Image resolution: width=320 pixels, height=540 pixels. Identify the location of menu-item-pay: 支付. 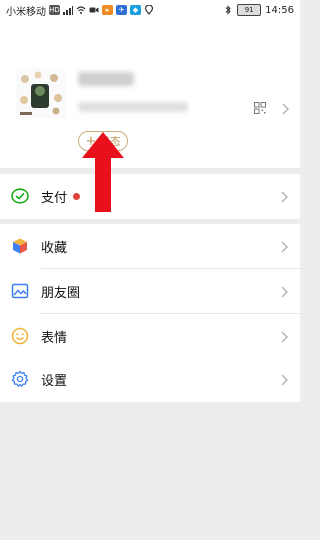
(150, 196).